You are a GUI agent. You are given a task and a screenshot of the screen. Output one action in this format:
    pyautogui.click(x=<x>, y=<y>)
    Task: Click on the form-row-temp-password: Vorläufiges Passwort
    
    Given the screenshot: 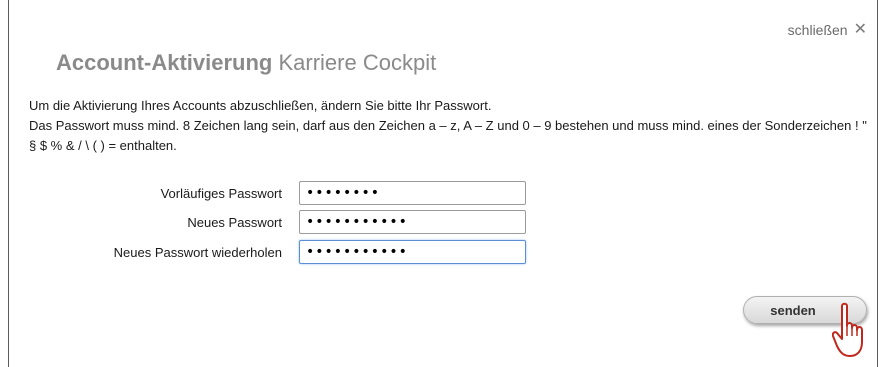 What is the action you would take?
    pyautogui.click(x=289, y=194)
    